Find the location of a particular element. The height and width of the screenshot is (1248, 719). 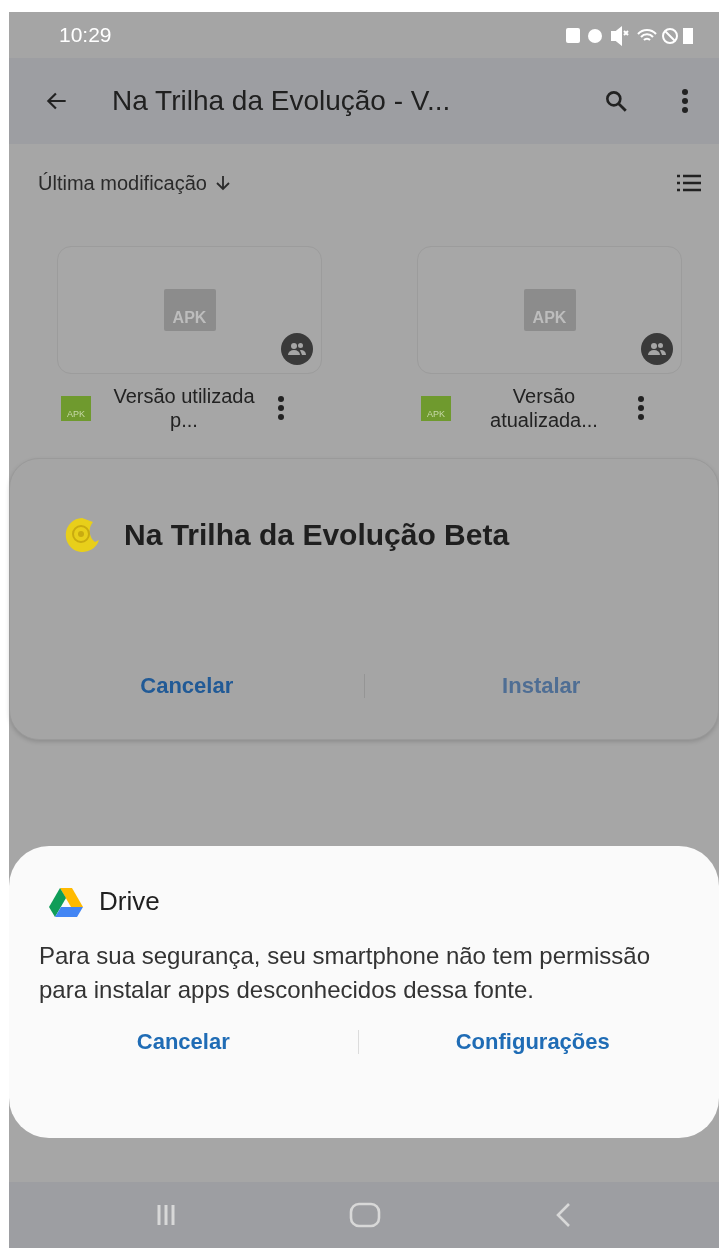

battery-icon is located at coordinates (688, 36).